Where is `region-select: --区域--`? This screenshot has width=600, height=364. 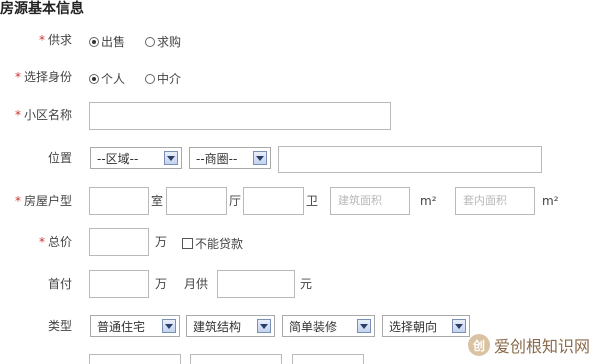
region-select: --区域-- is located at coordinates (136, 158).